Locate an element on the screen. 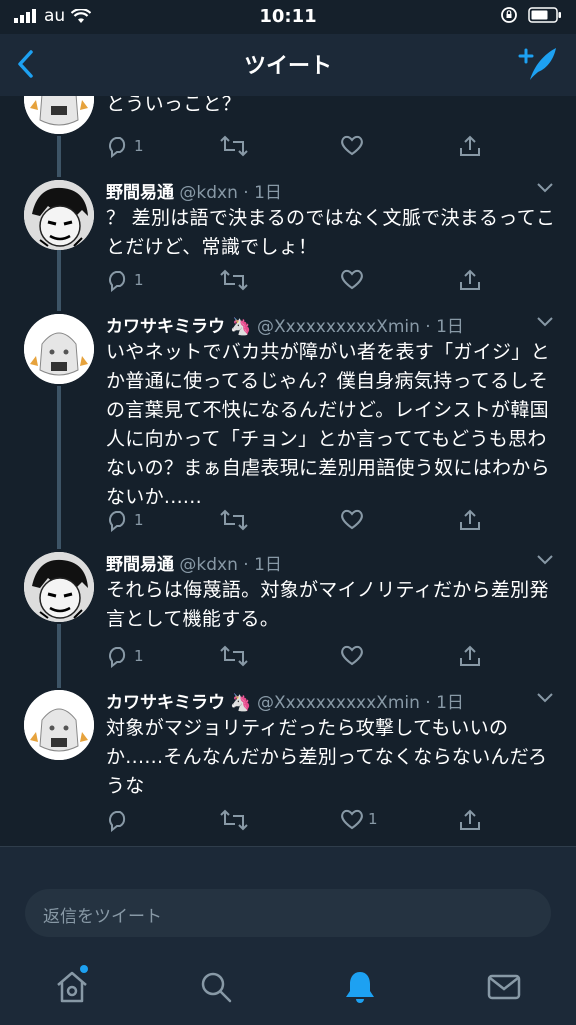  rotation-lock-icon is located at coordinates (509, 15).